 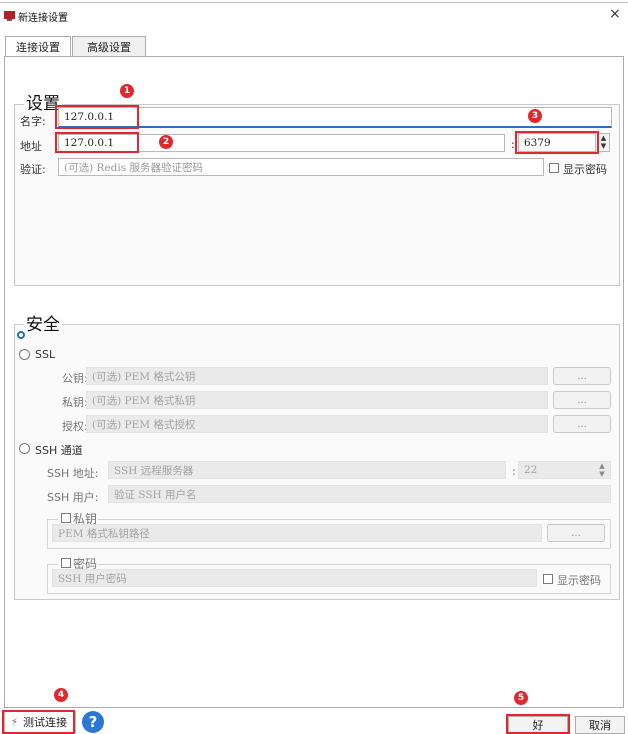 What do you see at coordinates (579, 580) in the screenshot?
I see `ssh-show-password-label: 显示密码` at bounding box center [579, 580].